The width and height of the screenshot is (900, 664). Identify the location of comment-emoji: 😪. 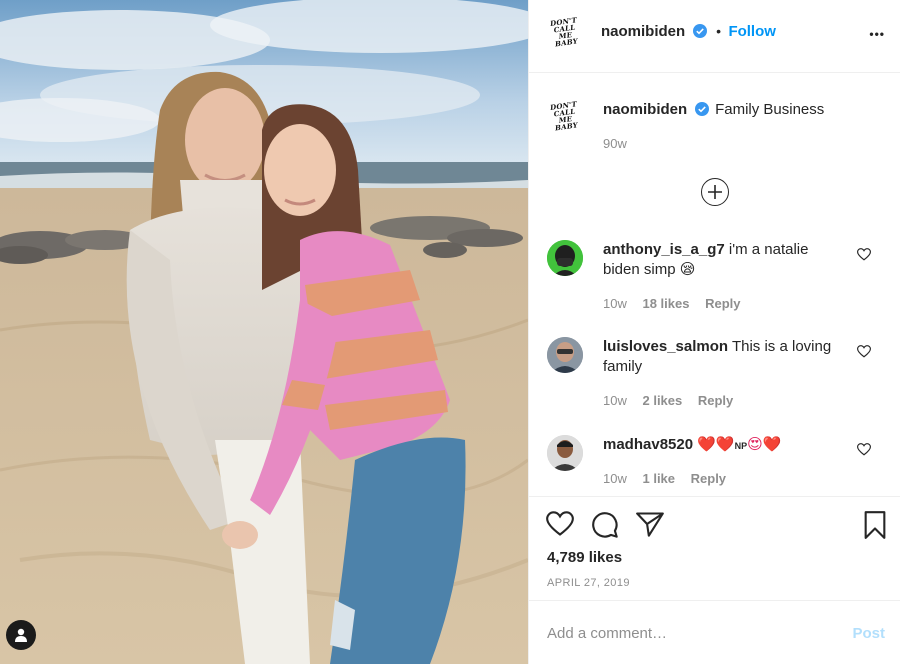
(687, 269).